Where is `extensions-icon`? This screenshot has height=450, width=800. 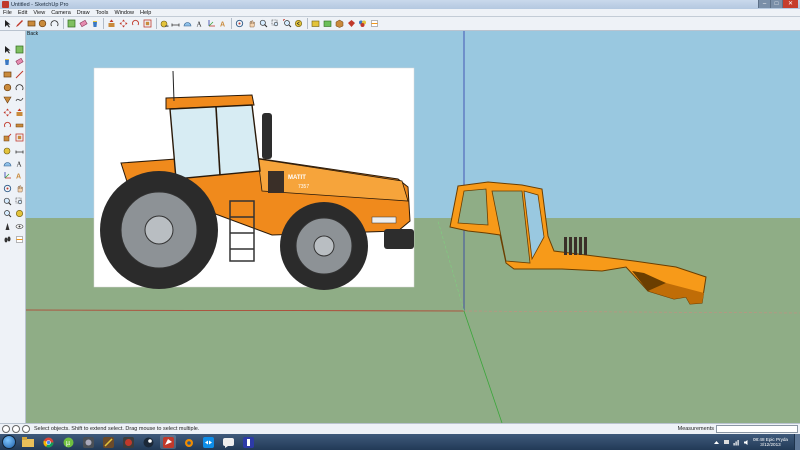
extensions-icon is located at coordinates (351, 23).